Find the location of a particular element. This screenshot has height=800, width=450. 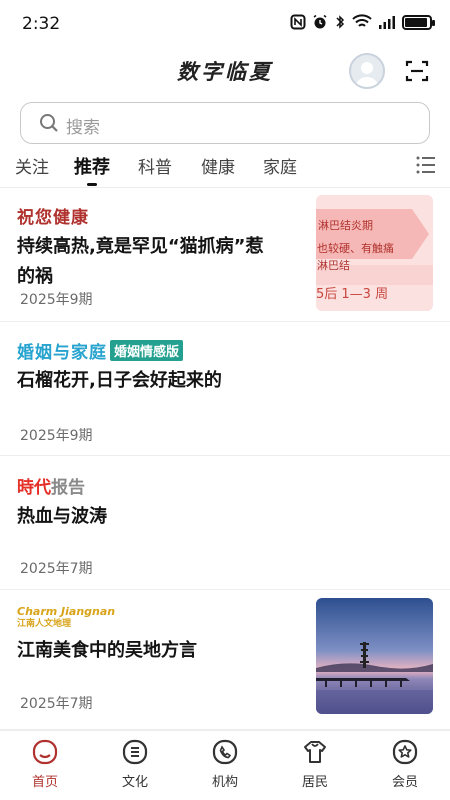

tab-tuijian: 推荐 is located at coordinates (92, 166).